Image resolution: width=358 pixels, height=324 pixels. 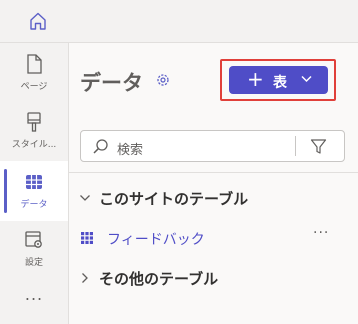 I want to click on add-table-highlight: + 表, so click(x=278, y=80).